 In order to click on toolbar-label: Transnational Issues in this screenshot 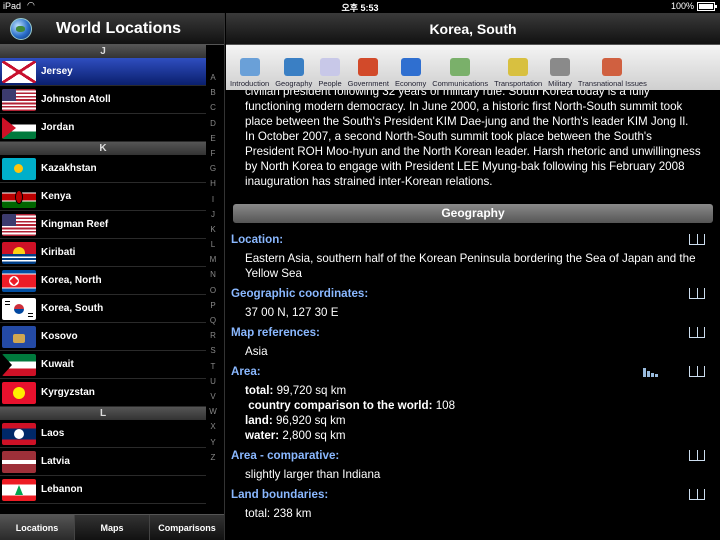, I will do `click(612, 83)`.